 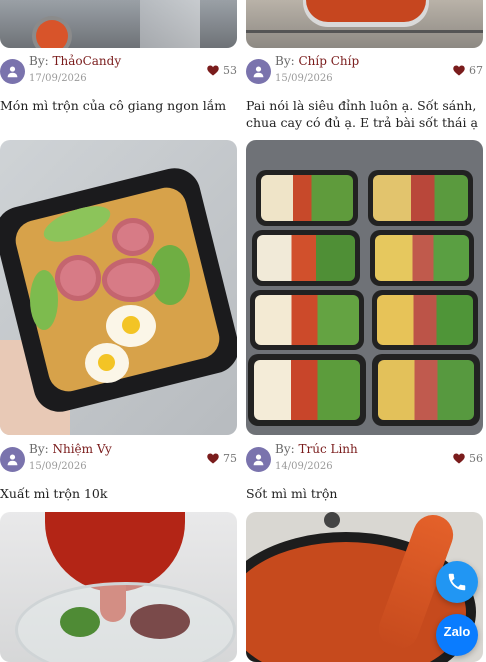 I want to click on author-name: ThảoCandy, so click(x=86, y=61).